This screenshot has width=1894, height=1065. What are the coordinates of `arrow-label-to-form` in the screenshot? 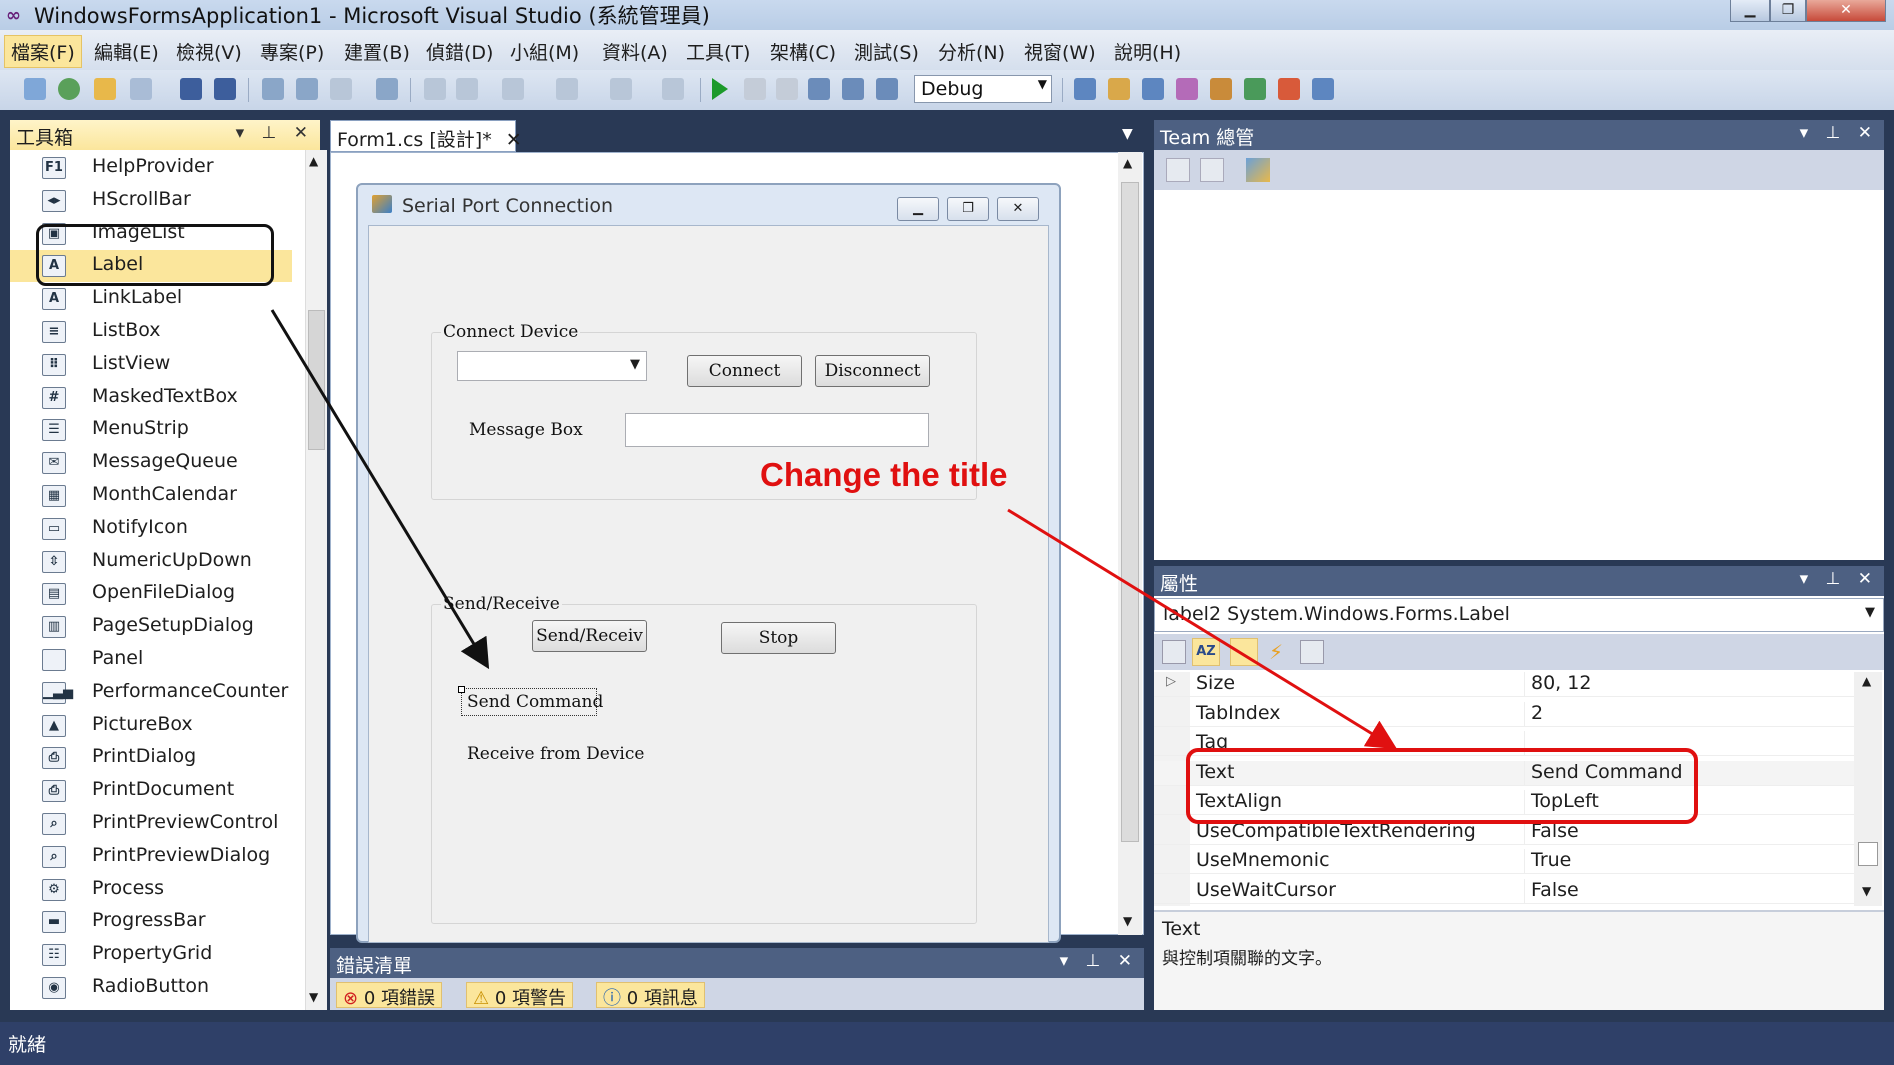 It's located at (380, 489).